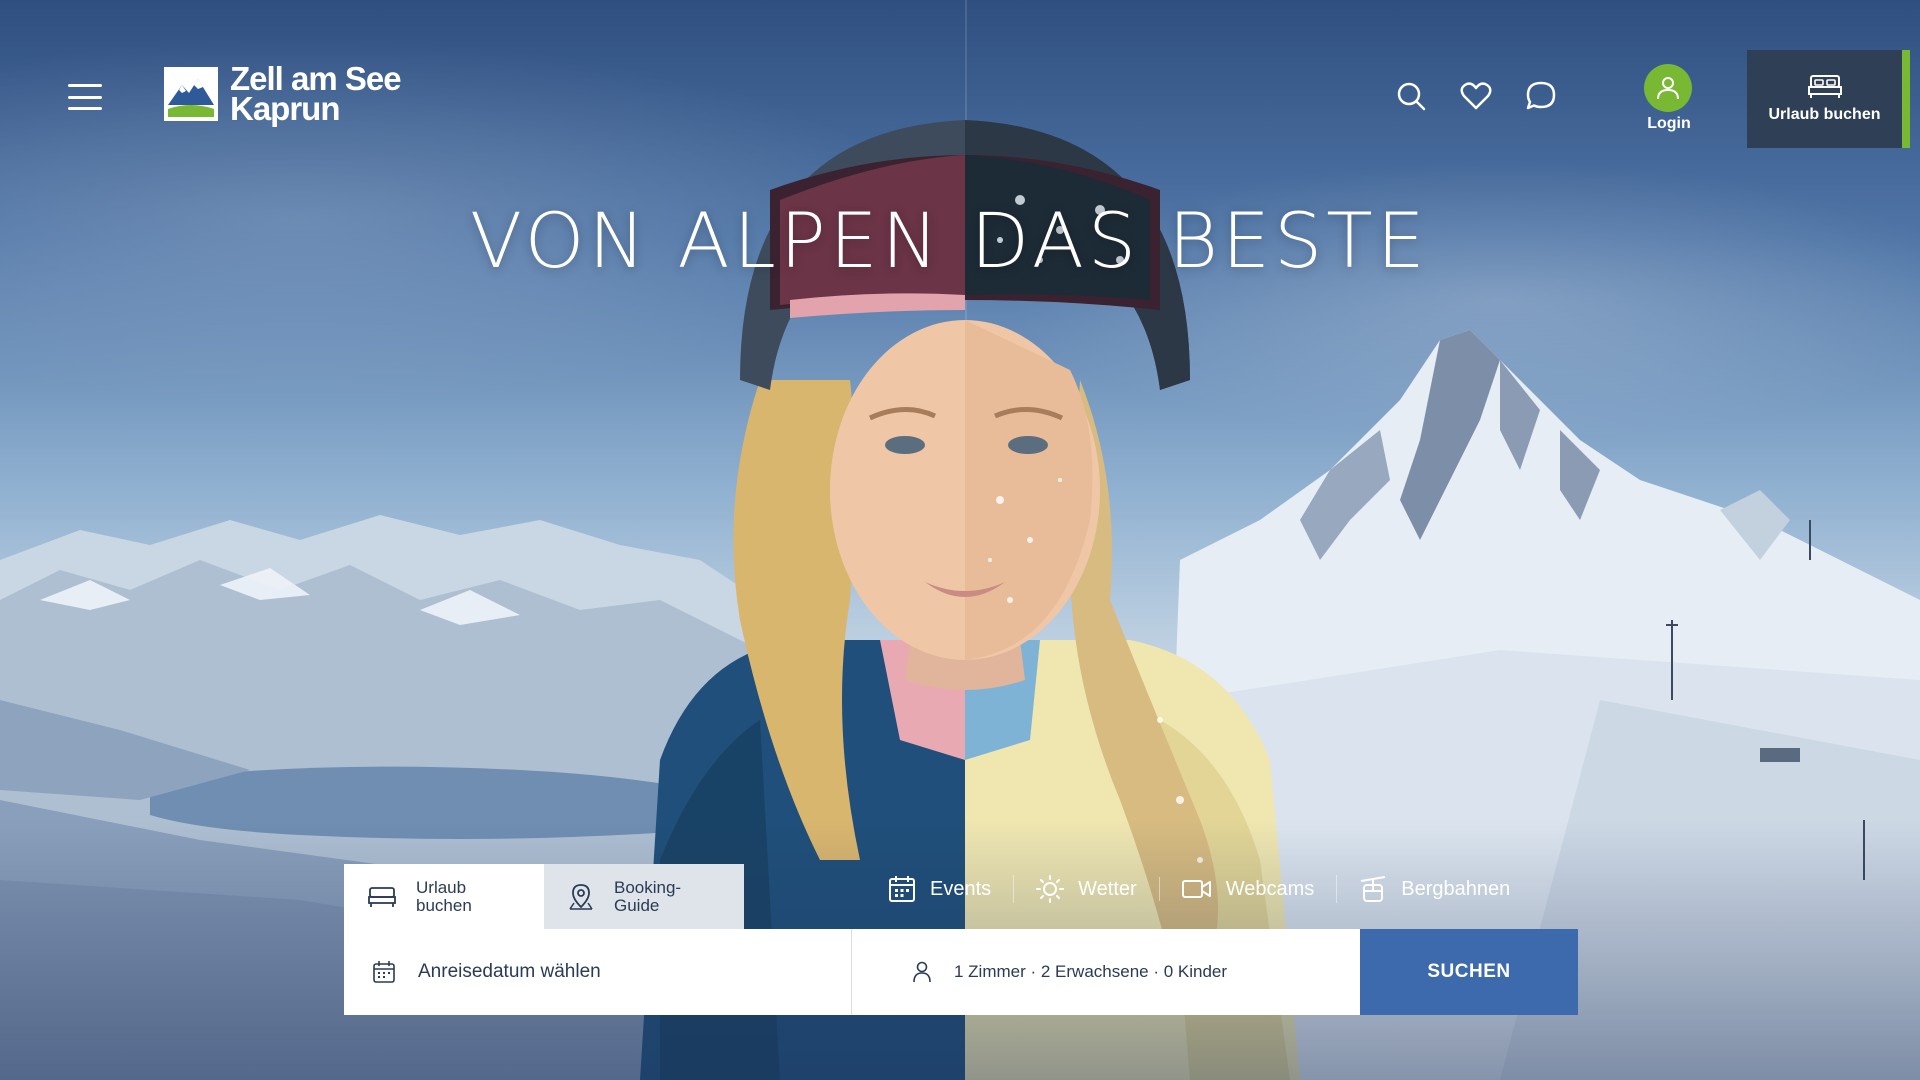  I want to click on logo-wordmark: Zell am See Kaprun, so click(316, 94).